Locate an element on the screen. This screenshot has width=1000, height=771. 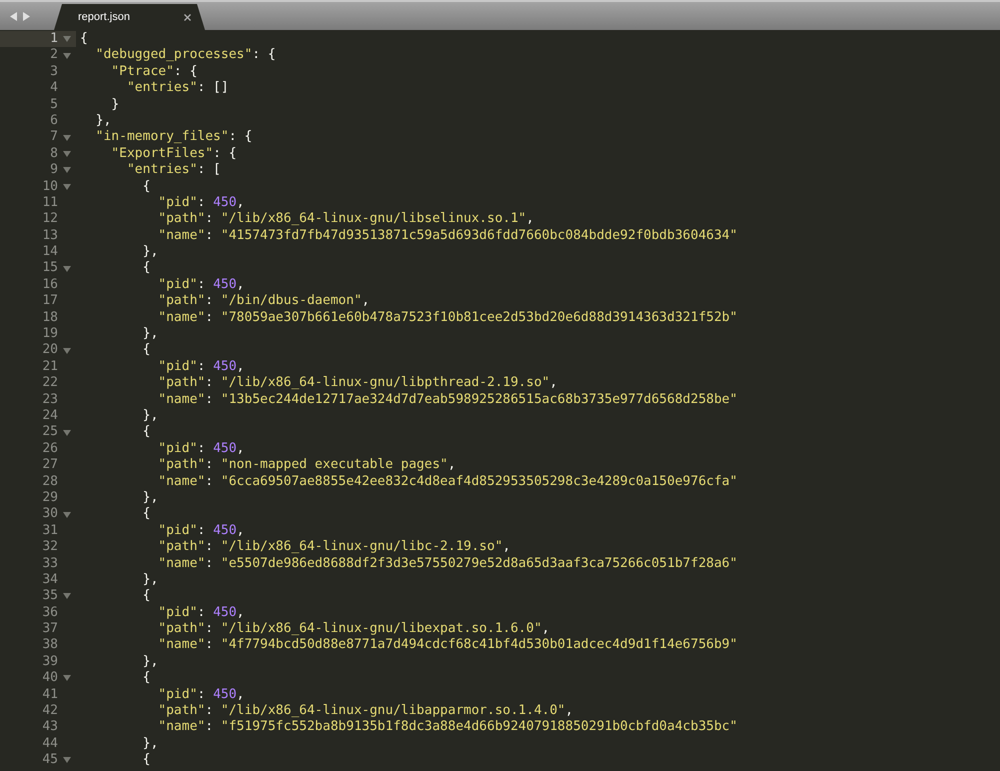
code-line: "Ptrace": { is located at coordinates (154, 72).